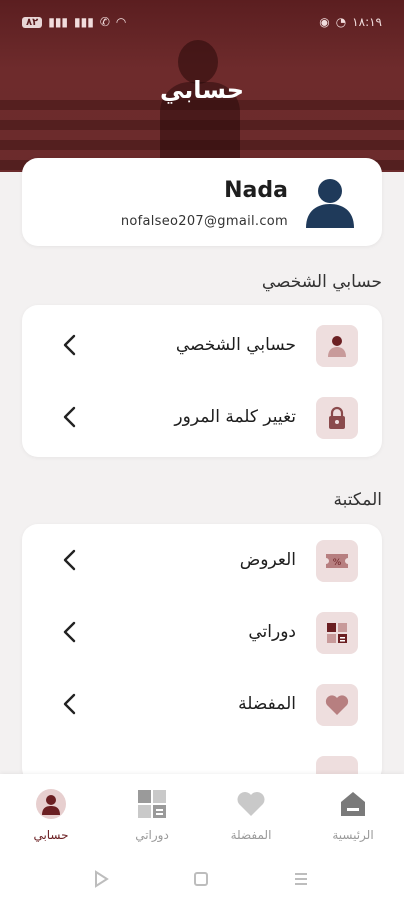 The height and width of the screenshot is (900, 404). Describe the element at coordinates (330, 203) in the screenshot. I see `avatar-icon` at that location.